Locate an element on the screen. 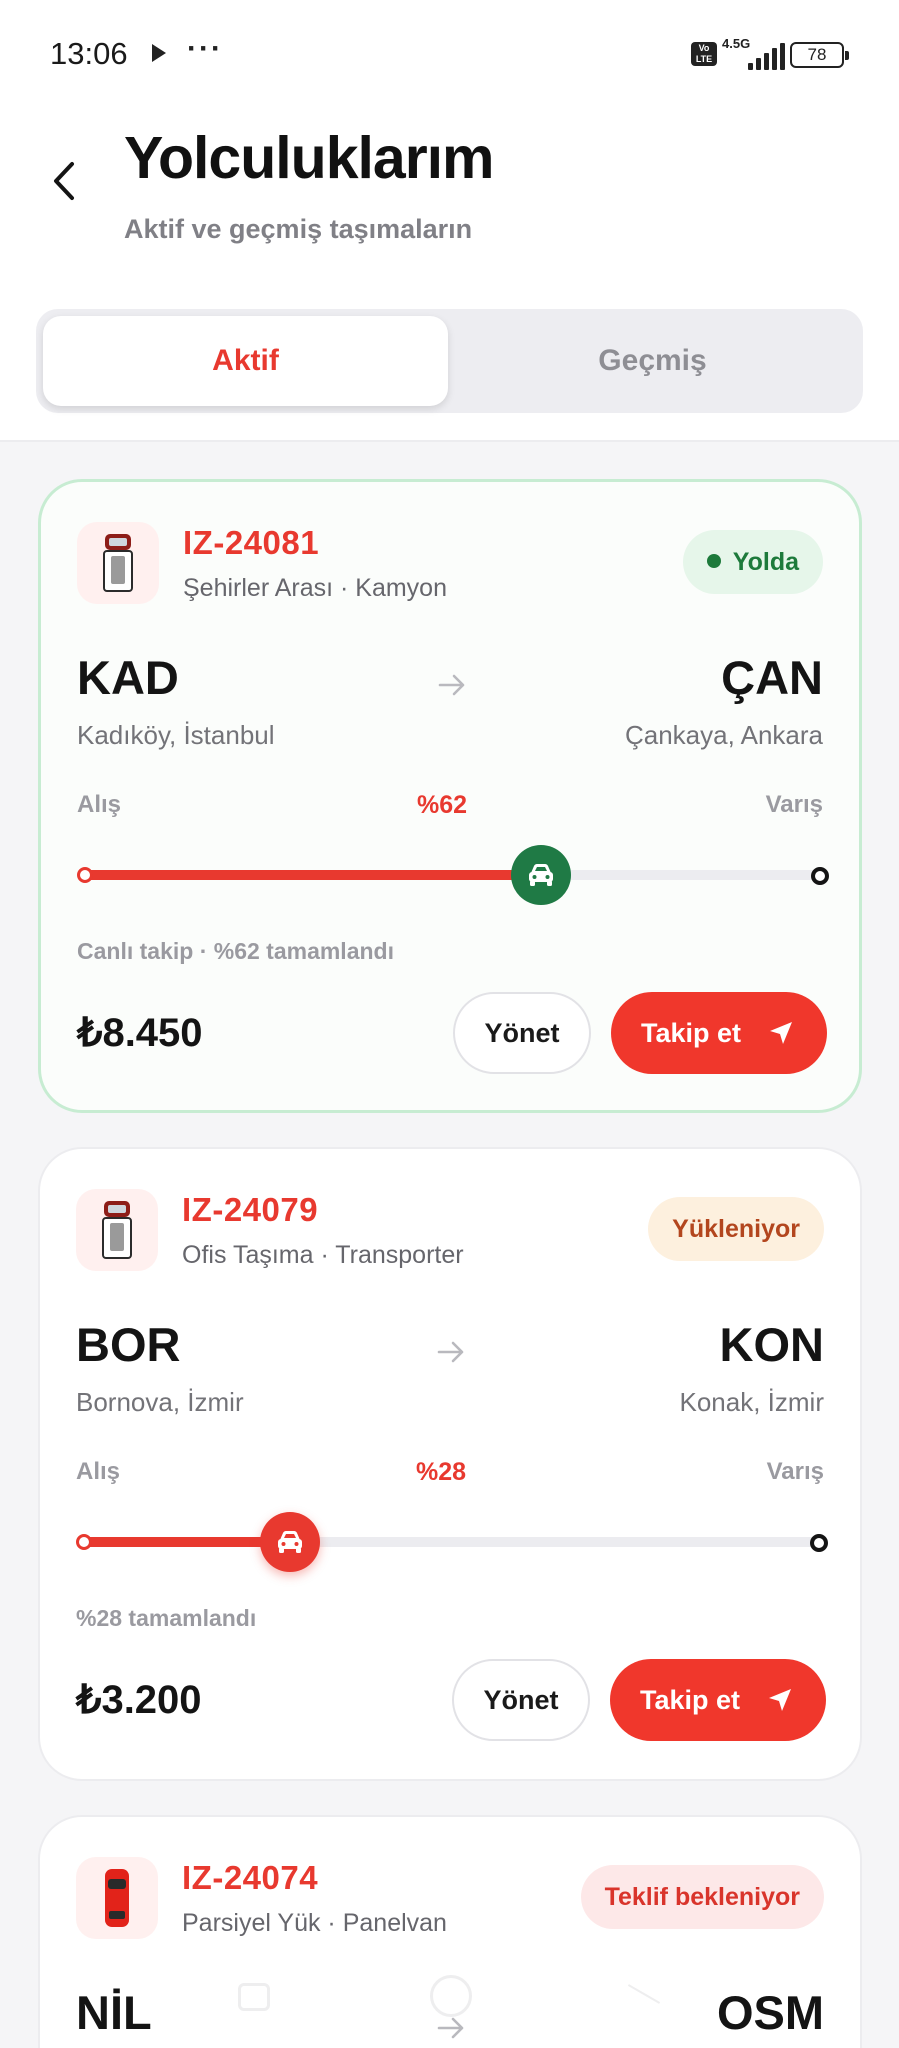  destination-code: OSM is located at coordinates (770, 2012).